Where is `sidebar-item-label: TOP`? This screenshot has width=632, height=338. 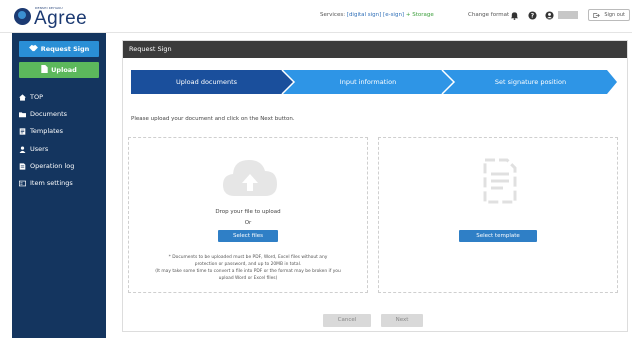 sidebar-item-label: TOP is located at coordinates (37, 97).